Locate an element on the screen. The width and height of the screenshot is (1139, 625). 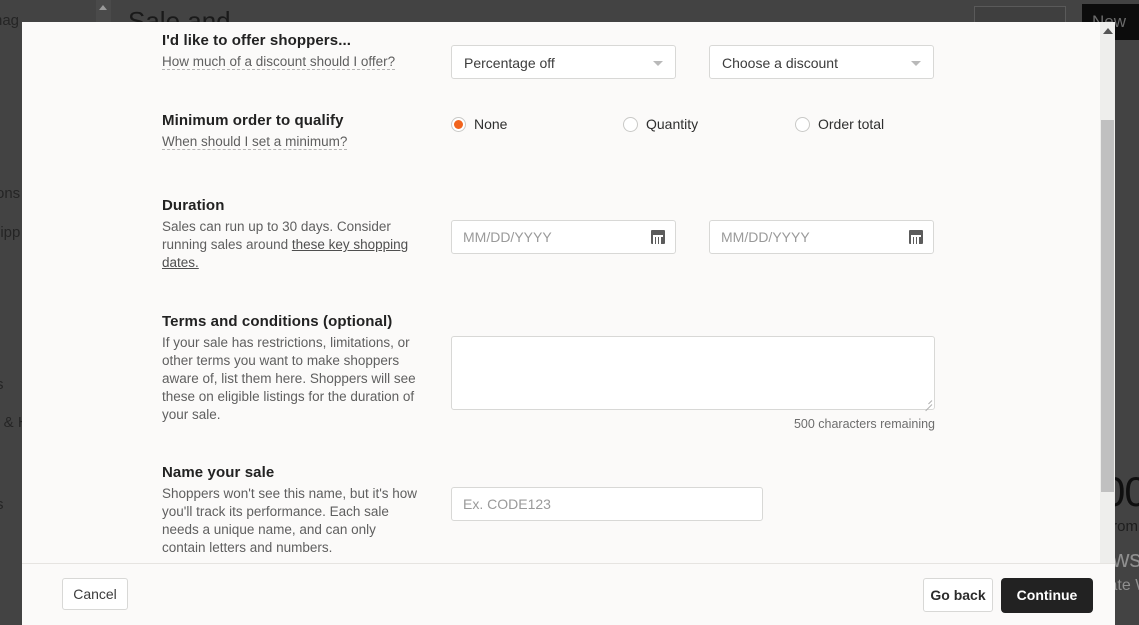
terms-title: Terms and conditions (optional) is located at coordinates (277, 321).